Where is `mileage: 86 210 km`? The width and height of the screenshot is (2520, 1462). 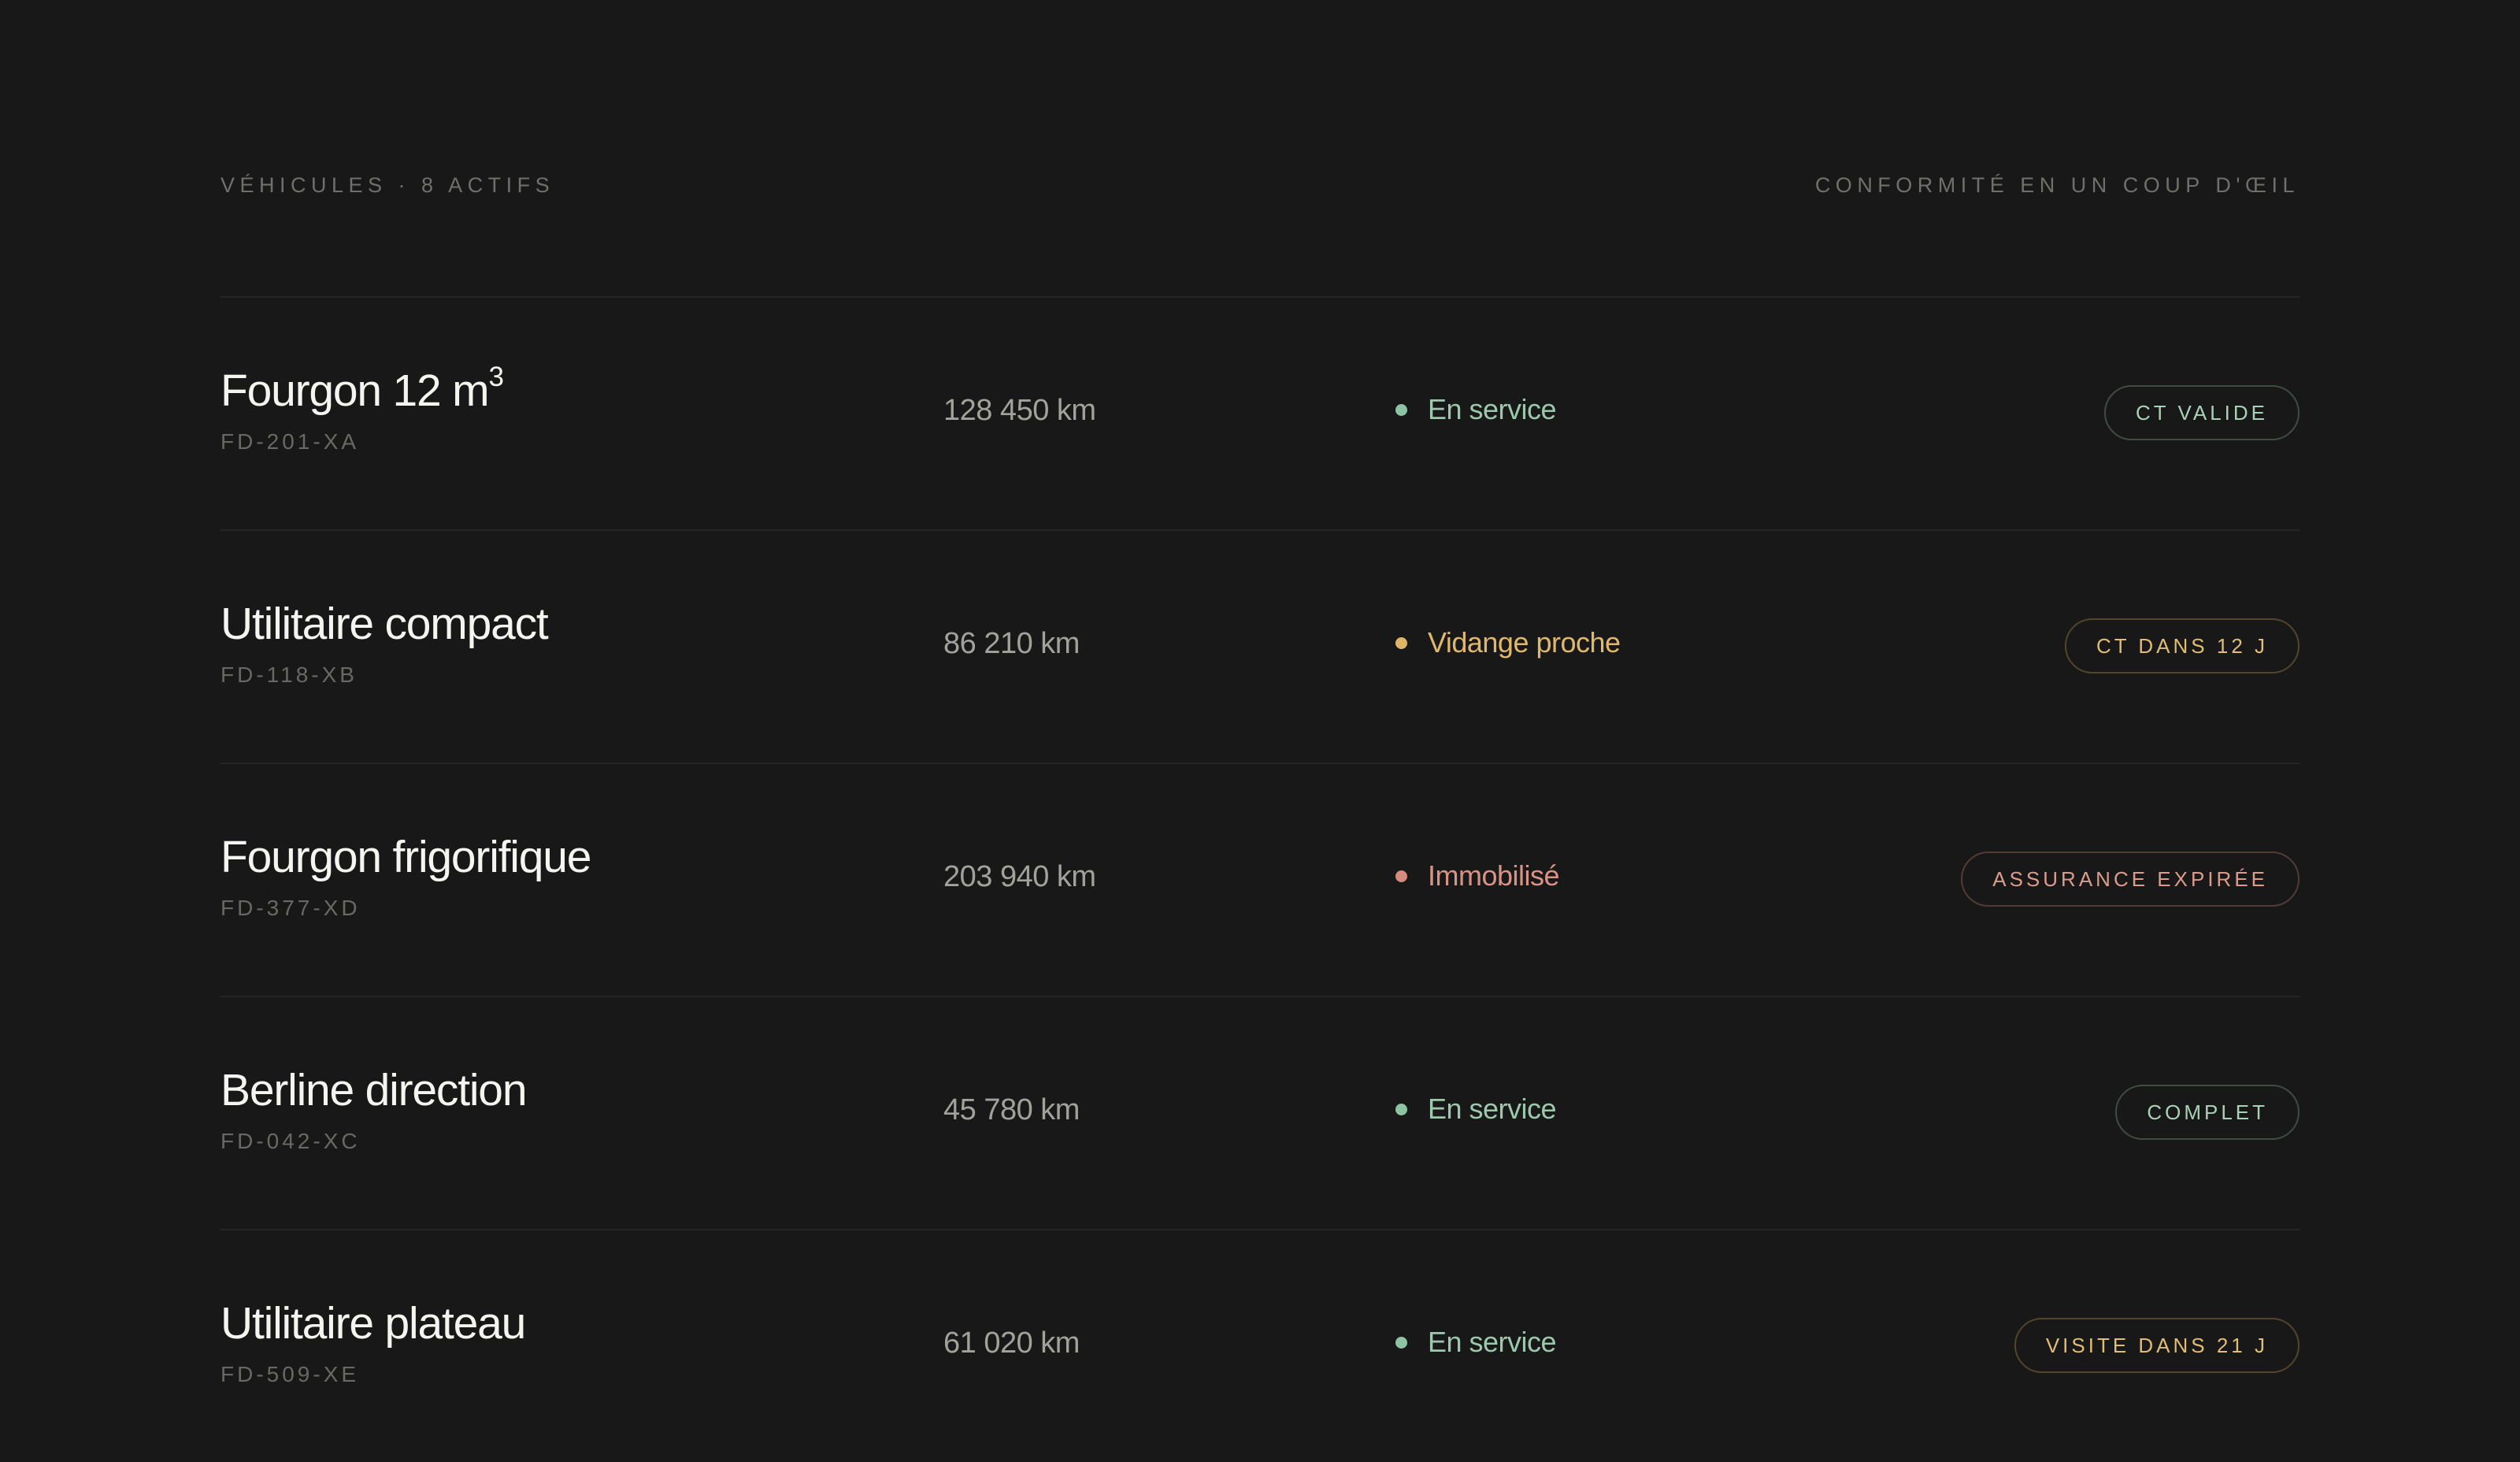 mileage: 86 210 km is located at coordinates (1011, 643).